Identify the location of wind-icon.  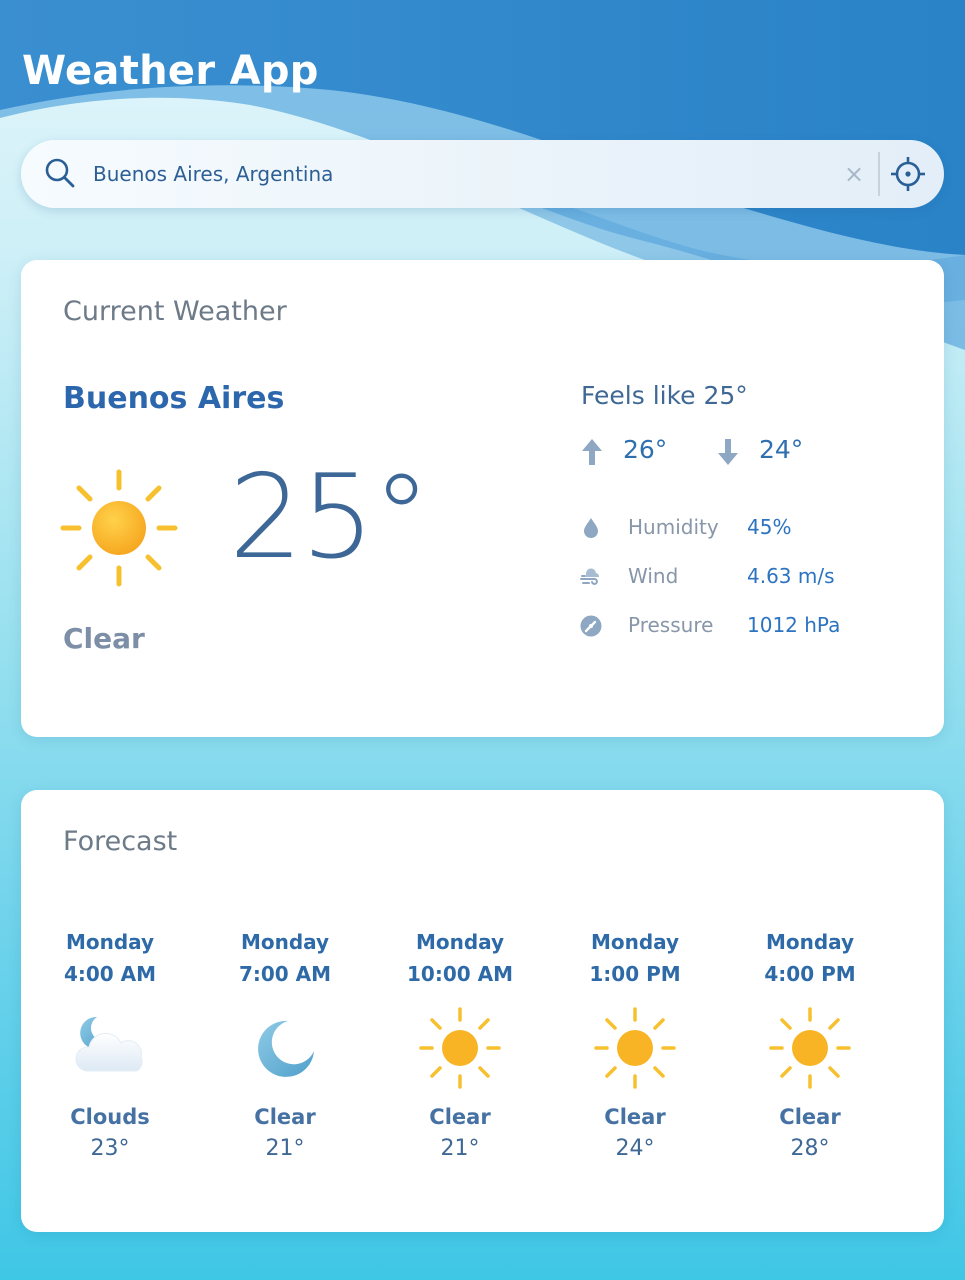
(590, 576).